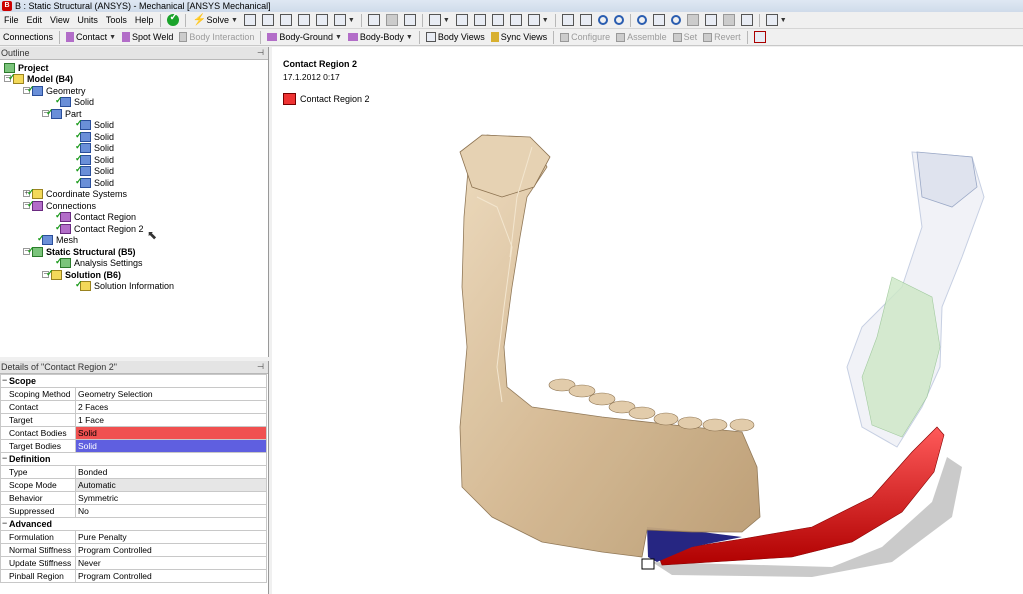  Describe the element at coordinates (216, 37) in the screenshot. I see `body-interaction-button: Body Interaction` at that location.